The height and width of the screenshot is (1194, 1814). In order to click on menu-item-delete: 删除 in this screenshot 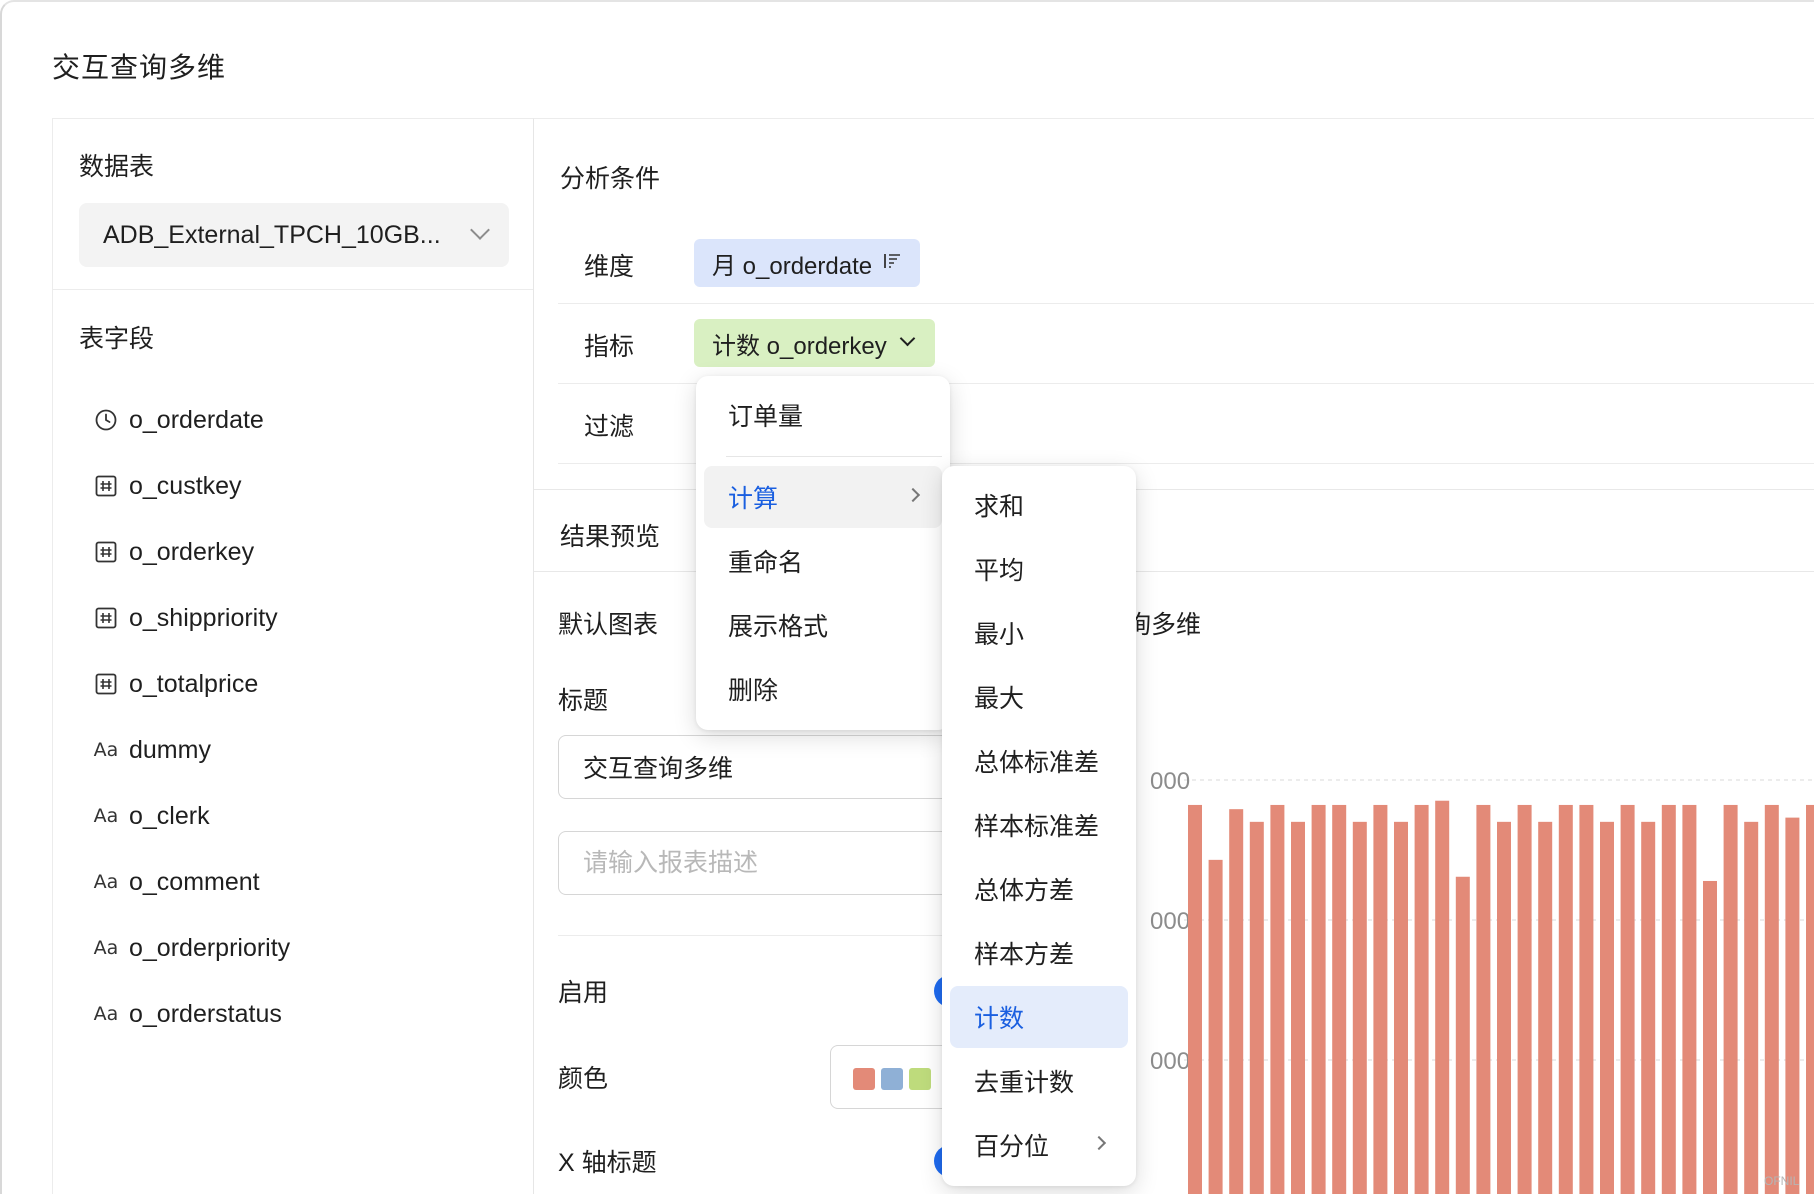, I will do `click(823, 689)`.